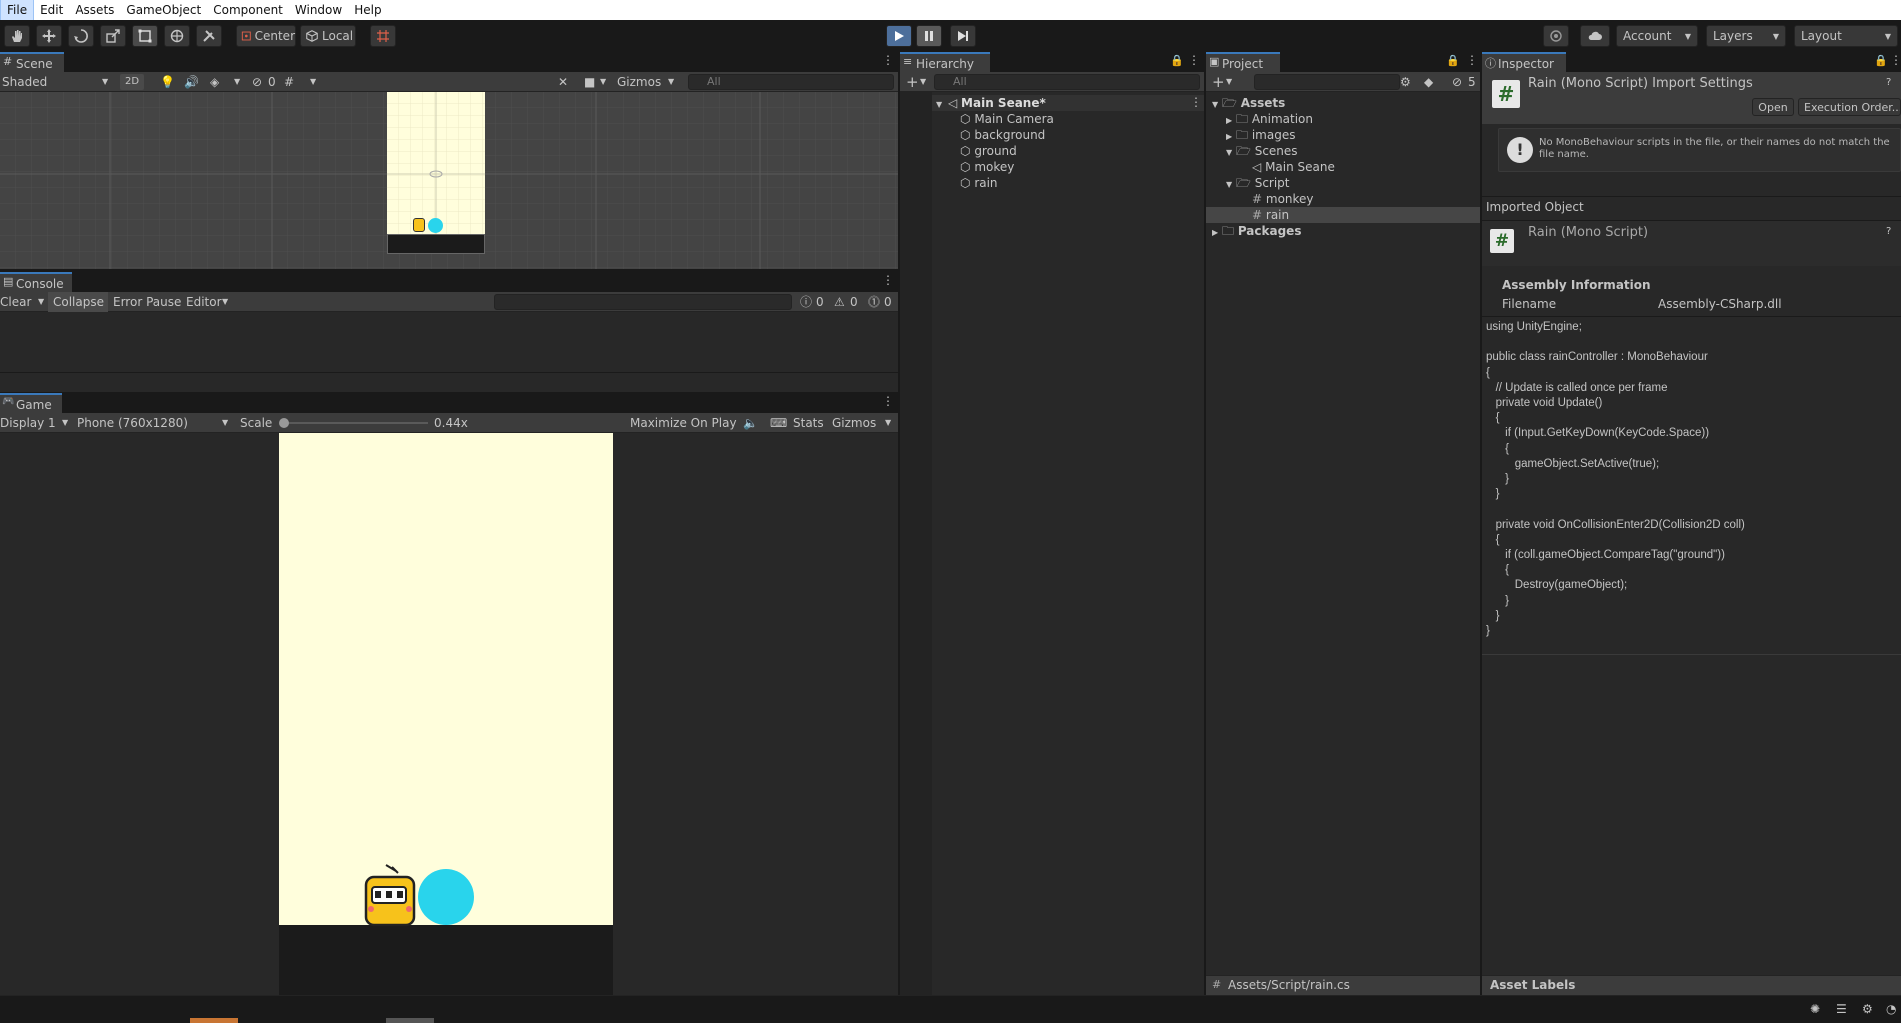 The width and height of the screenshot is (1901, 1023). I want to click on scale-slider-handle, so click(284, 423).